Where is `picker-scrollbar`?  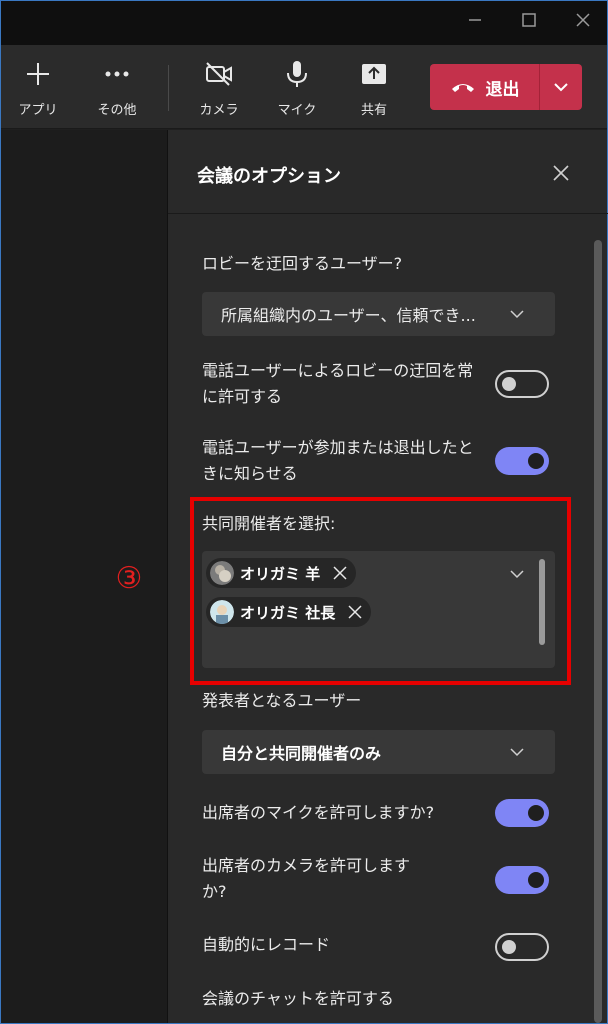
picker-scrollbar is located at coordinates (542, 602).